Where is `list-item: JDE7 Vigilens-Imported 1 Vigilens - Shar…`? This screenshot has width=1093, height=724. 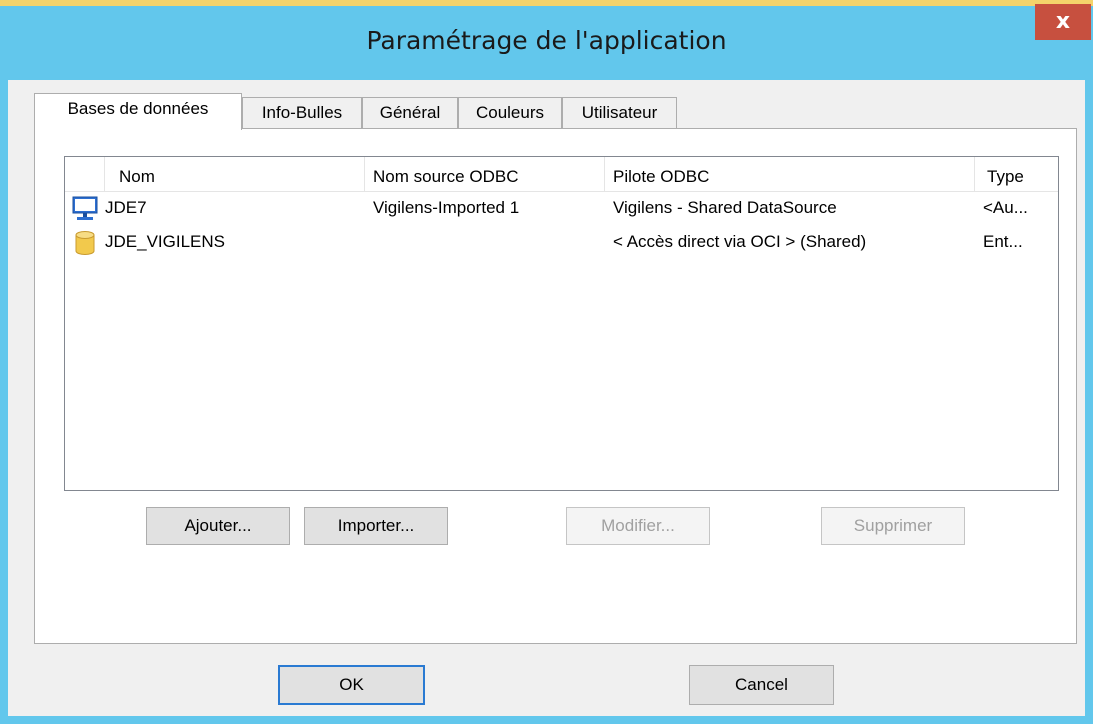
list-item: JDE7 Vigilens-Imported 1 Vigilens - Shar… is located at coordinates (561, 208).